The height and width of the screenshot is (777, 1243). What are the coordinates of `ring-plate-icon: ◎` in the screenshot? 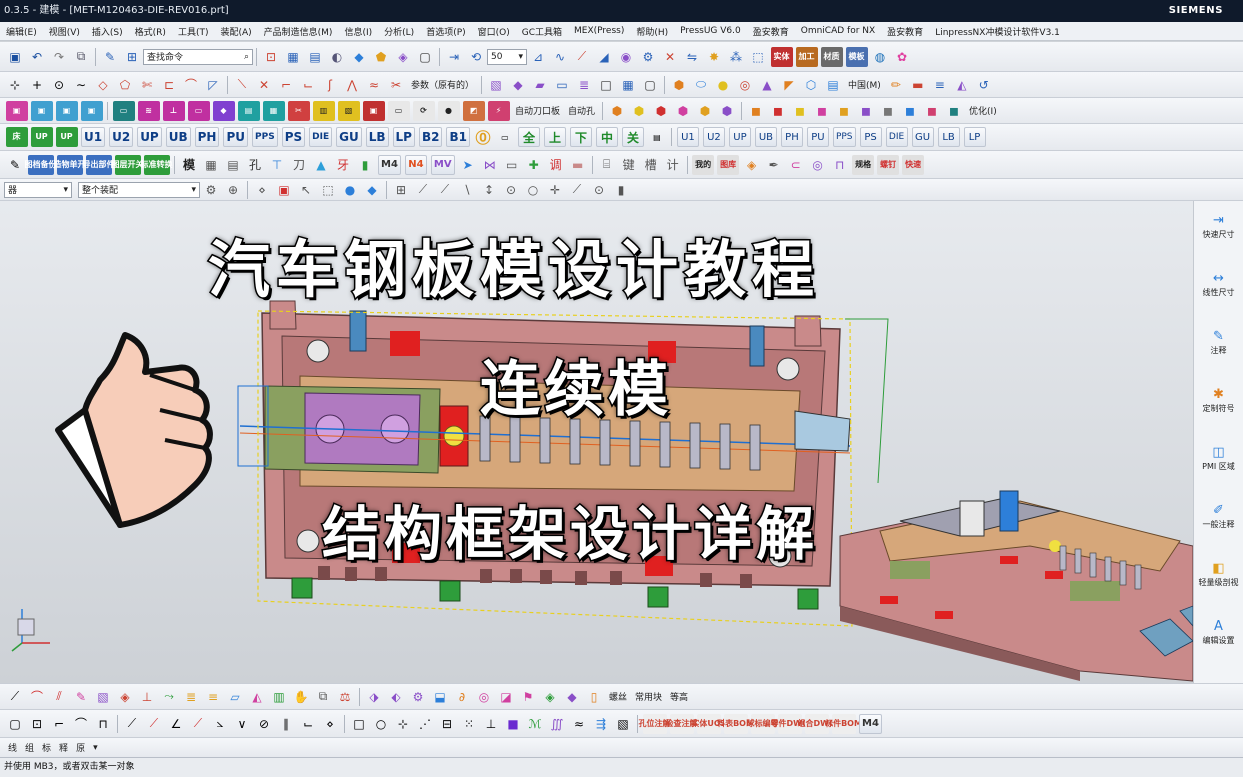 It's located at (484, 696).